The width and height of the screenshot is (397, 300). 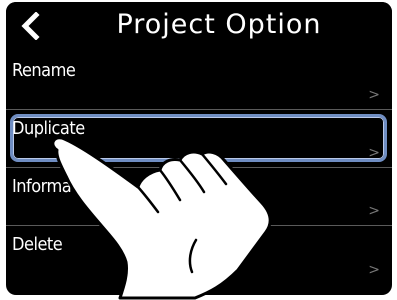 I want to click on menu-item-label: Delete, so click(x=37, y=244).